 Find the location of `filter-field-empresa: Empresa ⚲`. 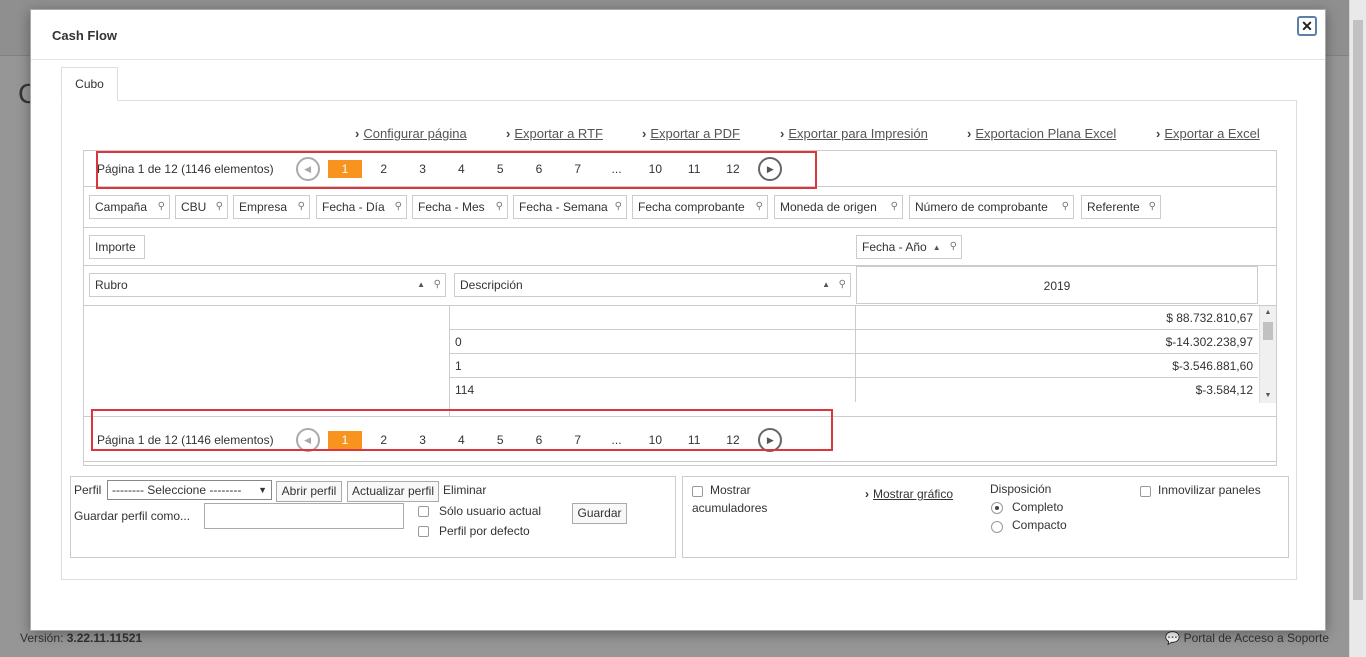

filter-field-empresa: Empresa ⚲ is located at coordinates (271, 207).